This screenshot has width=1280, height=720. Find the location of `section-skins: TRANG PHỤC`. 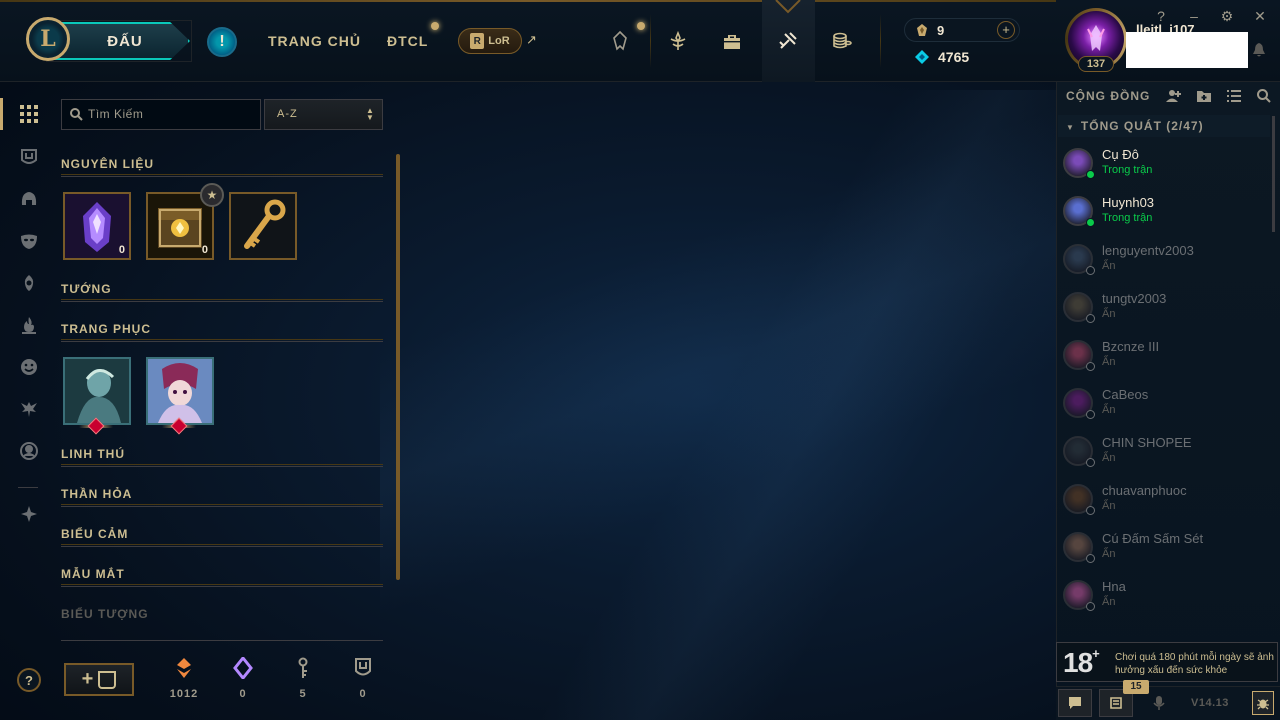

section-skins: TRANG PHỤC is located at coordinates (222, 331).